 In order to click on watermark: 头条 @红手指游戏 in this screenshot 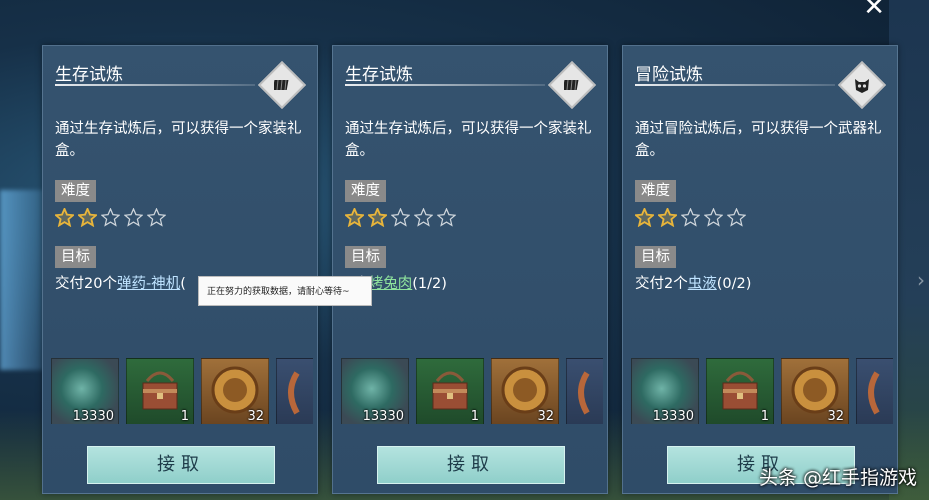, I will do `click(837, 478)`.